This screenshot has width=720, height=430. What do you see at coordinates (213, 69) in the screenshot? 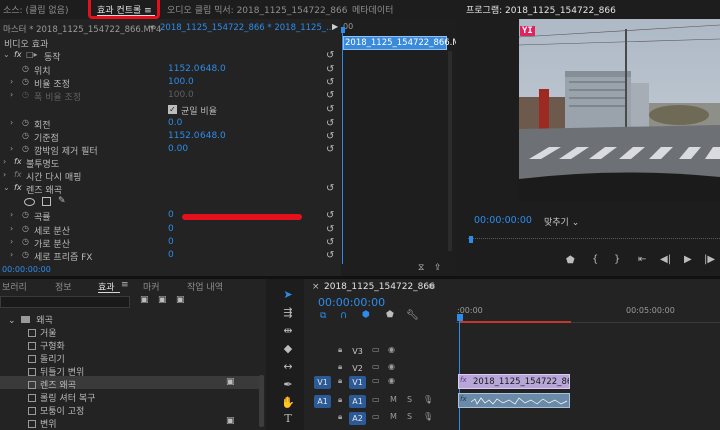
I see `position-y-value: 648.0` at bounding box center [213, 69].